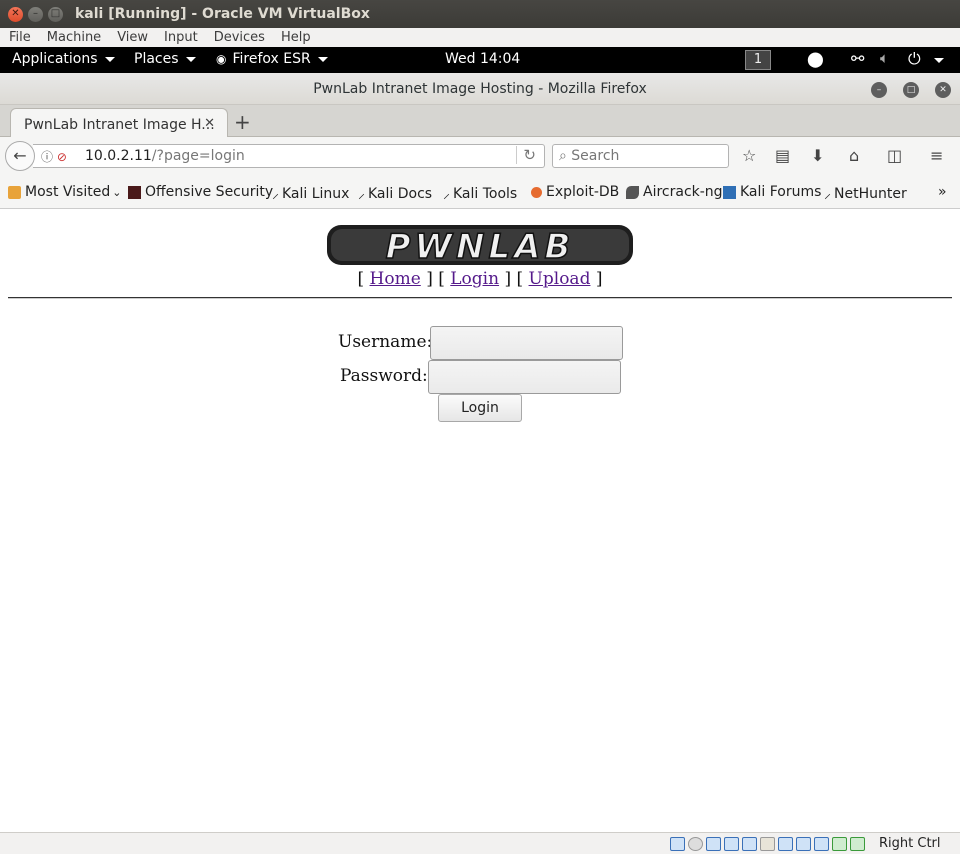 This screenshot has width=960, height=854. Describe the element at coordinates (54, 156) in the screenshot. I see `site-info-icon: ⓘ ⊘` at that location.